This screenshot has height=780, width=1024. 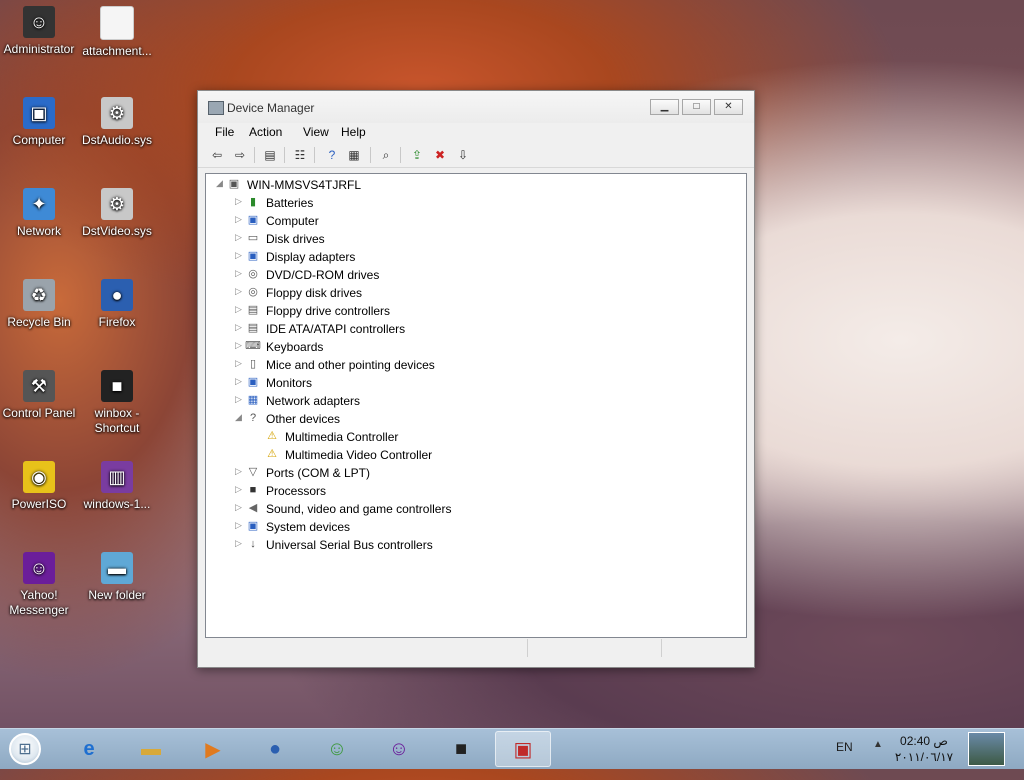 I want to click on people-icon: ☺, so click(x=337, y=748).